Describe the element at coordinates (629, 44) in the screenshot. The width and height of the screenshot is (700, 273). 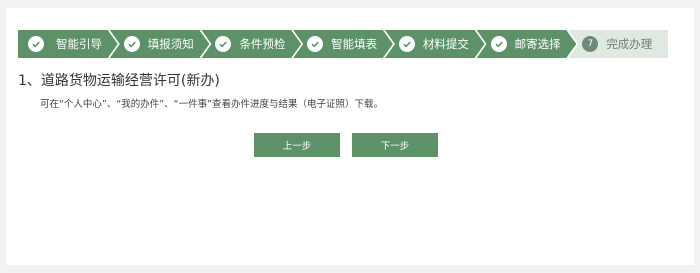
I see `step-label: 完成办理` at that location.